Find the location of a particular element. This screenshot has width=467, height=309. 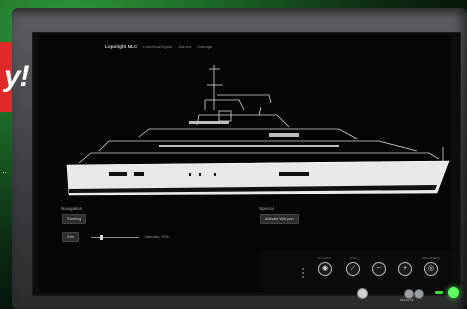

activate-icon: ◉ is located at coordinates (325, 268).